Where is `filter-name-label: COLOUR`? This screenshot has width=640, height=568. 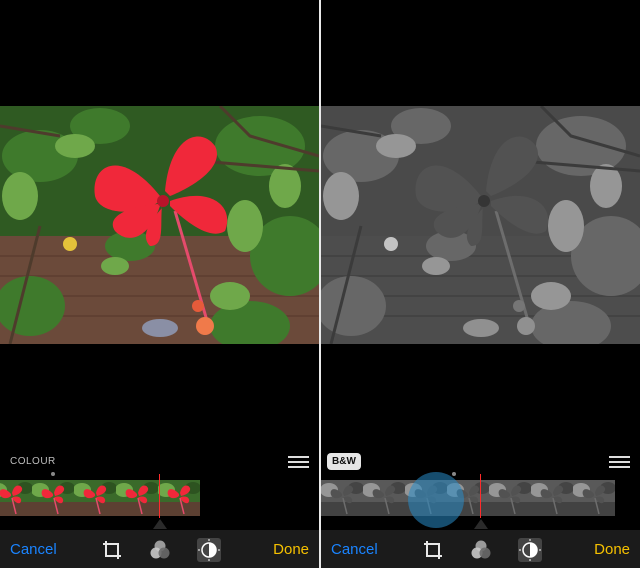
filter-name-label: COLOUR is located at coordinates (33, 461).